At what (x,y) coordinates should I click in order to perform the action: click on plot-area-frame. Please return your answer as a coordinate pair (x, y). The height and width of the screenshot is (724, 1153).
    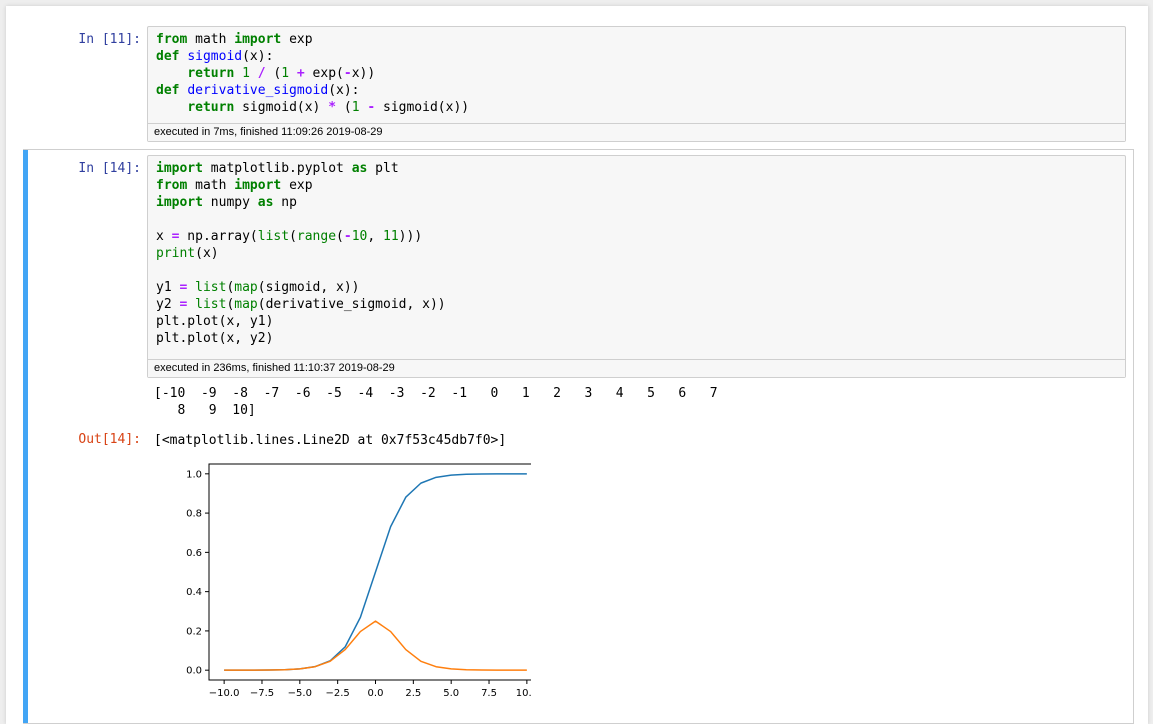
    Looking at the image, I should click on (375, 572).